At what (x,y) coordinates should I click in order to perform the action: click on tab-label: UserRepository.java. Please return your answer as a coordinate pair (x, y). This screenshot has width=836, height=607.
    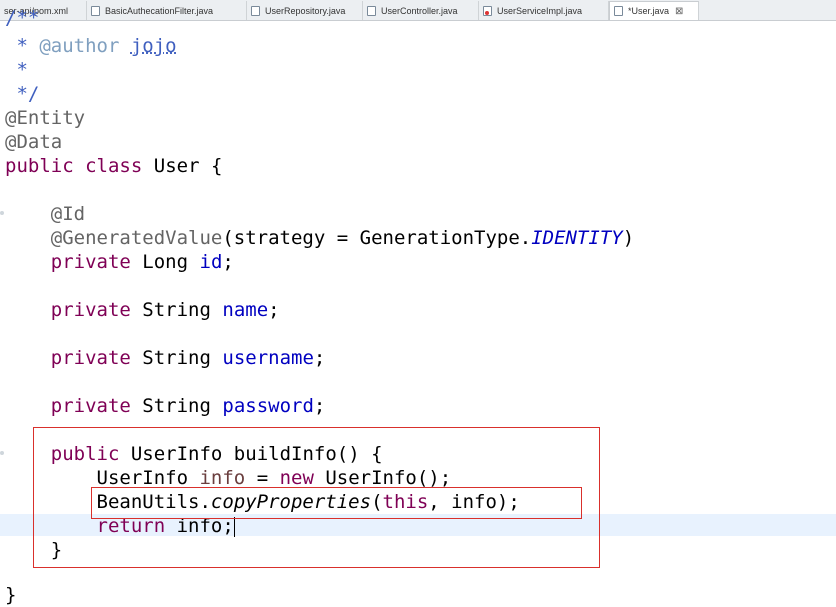
    Looking at the image, I should click on (305, 10).